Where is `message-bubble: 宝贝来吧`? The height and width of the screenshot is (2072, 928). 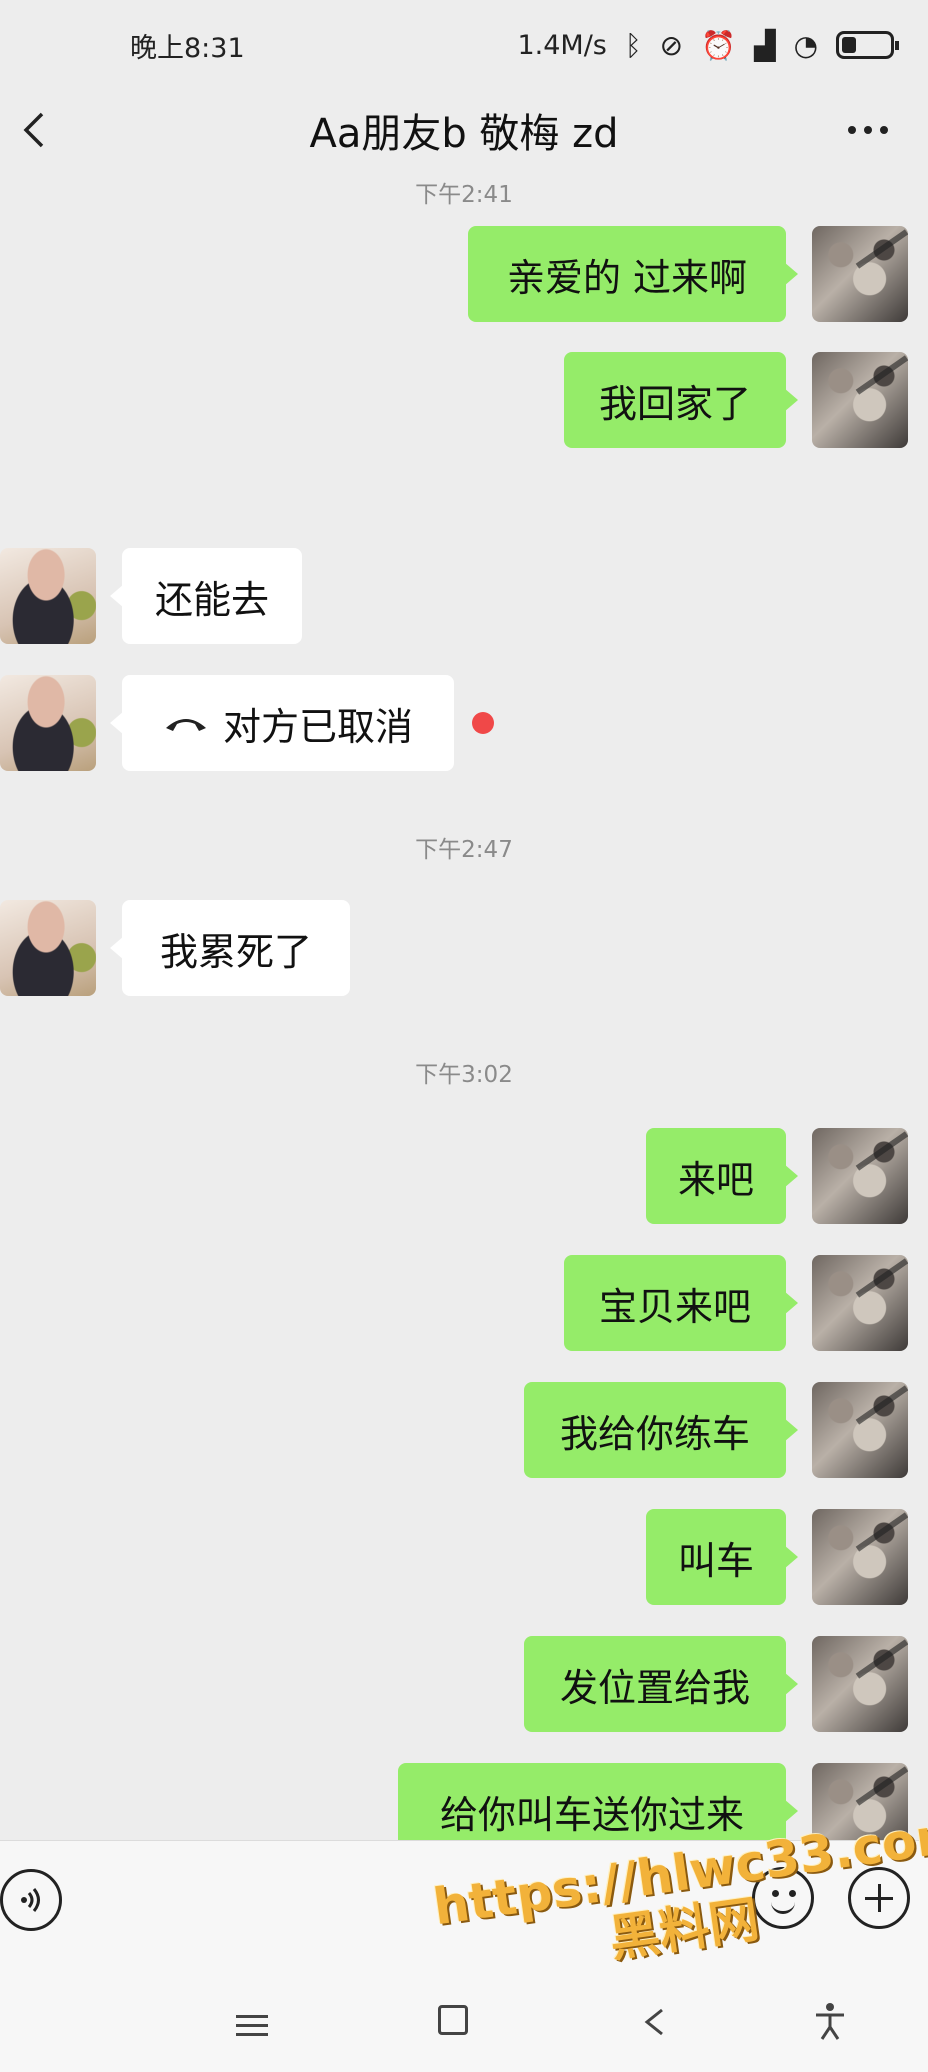 message-bubble: 宝贝来吧 is located at coordinates (681, 1303).